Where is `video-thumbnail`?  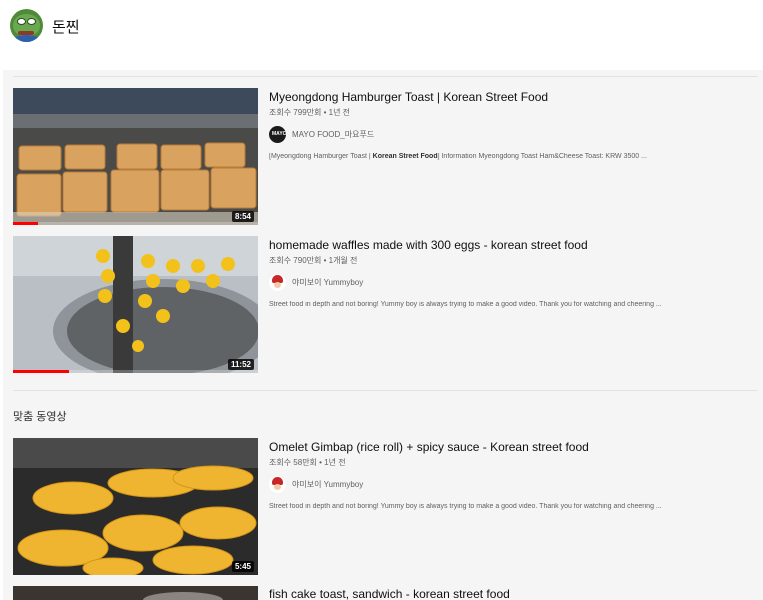 video-thumbnail is located at coordinates (135, 593).